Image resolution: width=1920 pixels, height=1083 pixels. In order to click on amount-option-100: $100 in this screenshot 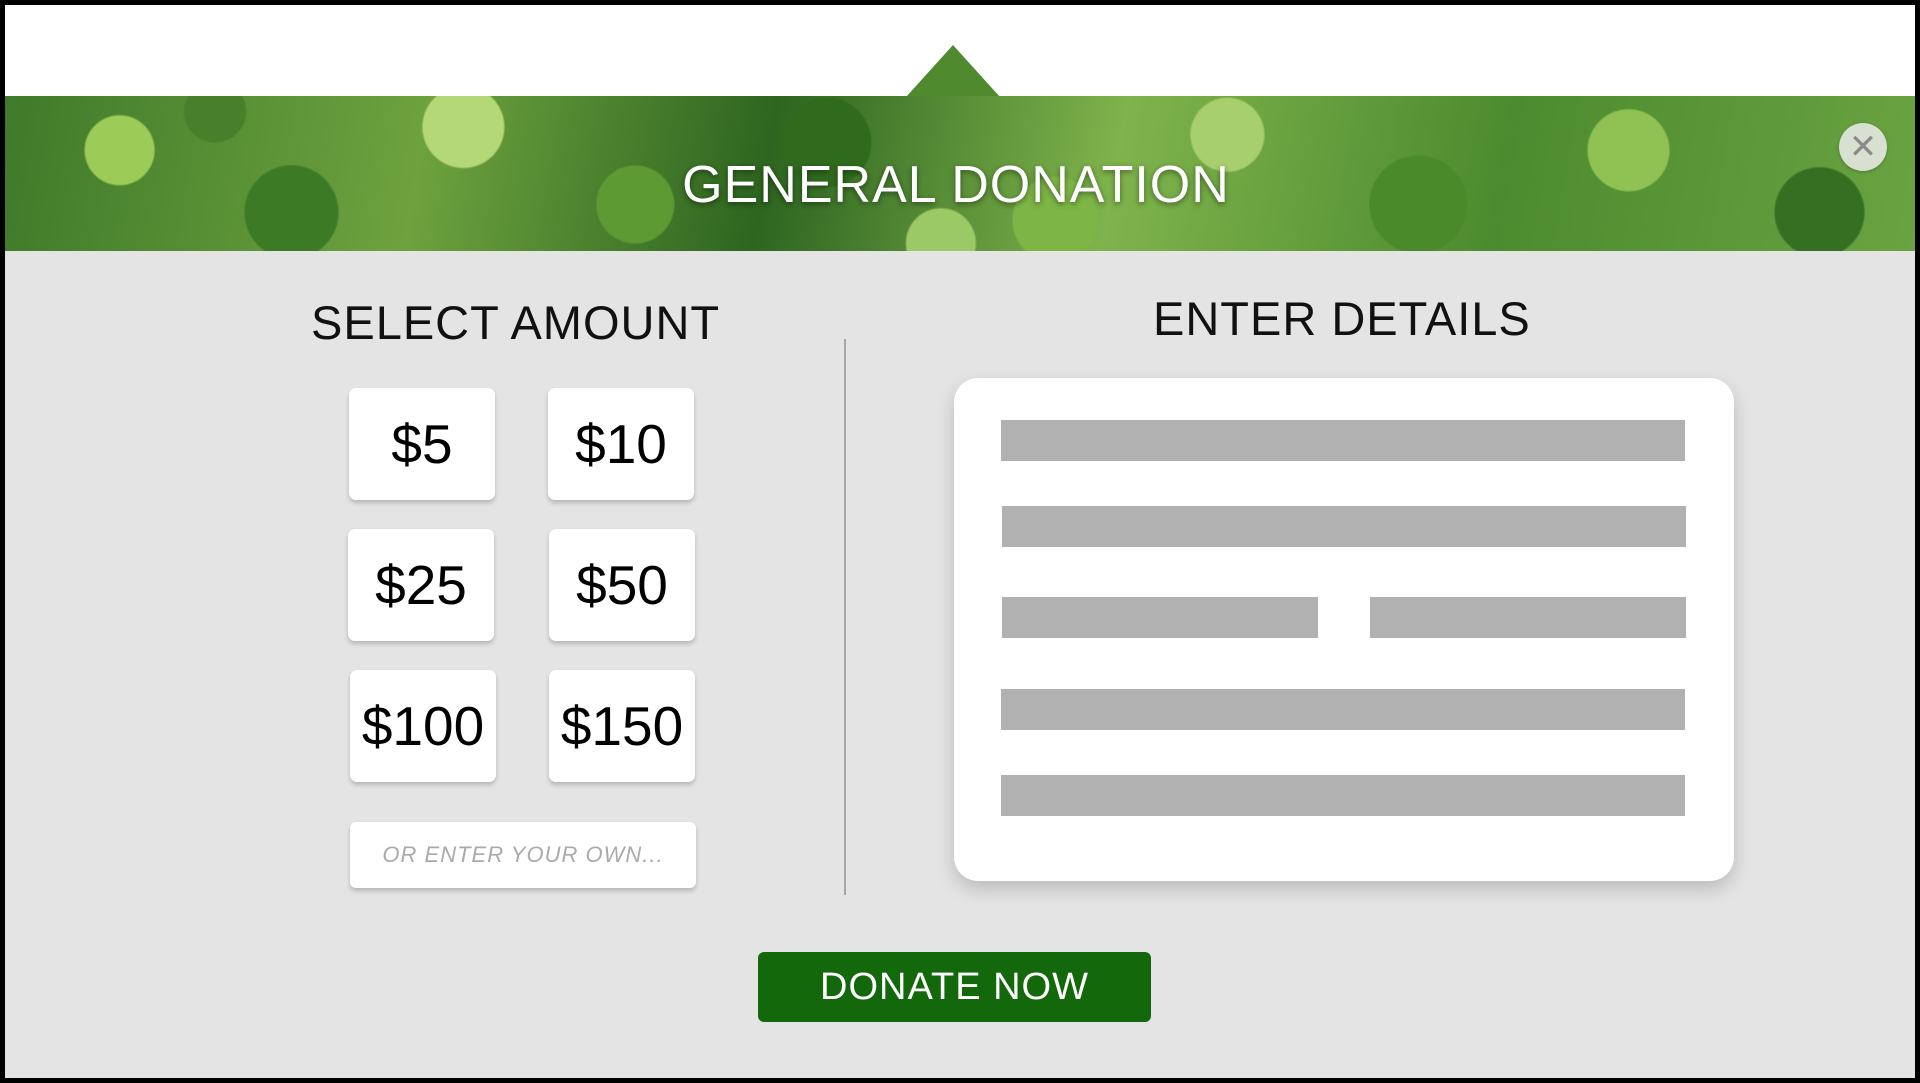, I will do `click(423, 726)`.